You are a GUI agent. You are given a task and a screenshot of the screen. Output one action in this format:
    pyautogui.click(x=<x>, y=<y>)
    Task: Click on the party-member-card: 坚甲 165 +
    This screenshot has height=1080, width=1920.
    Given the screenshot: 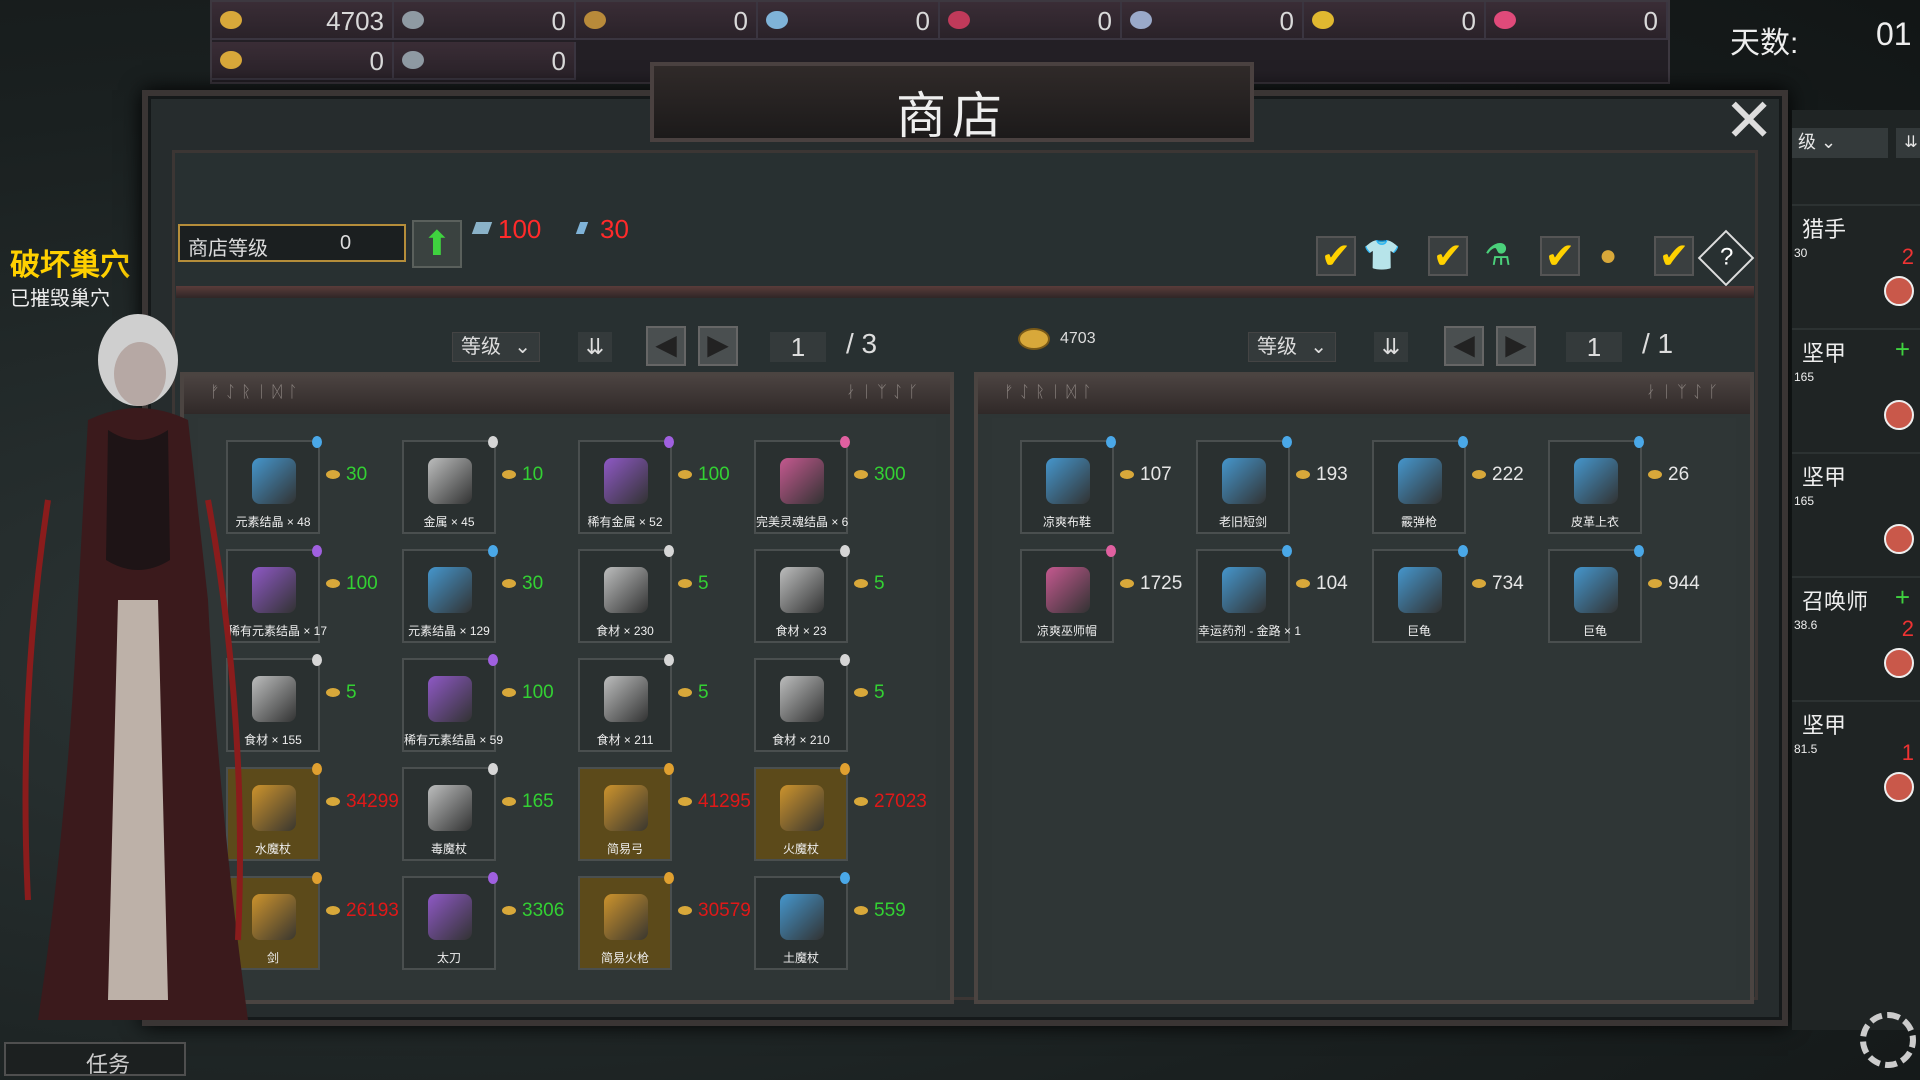 What is the action you would take?
    pyautogui.click(x=1856, y=385)
    